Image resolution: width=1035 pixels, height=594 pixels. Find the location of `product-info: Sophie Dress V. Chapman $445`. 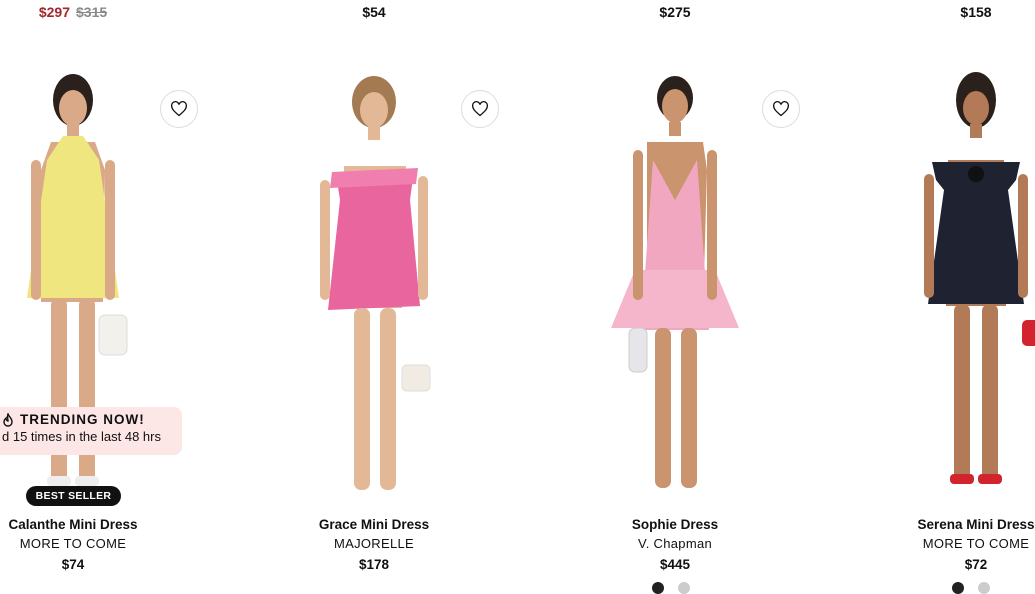

product-info: Sophie Dress V. Chapman $445 is located at coordinates (675, 546).